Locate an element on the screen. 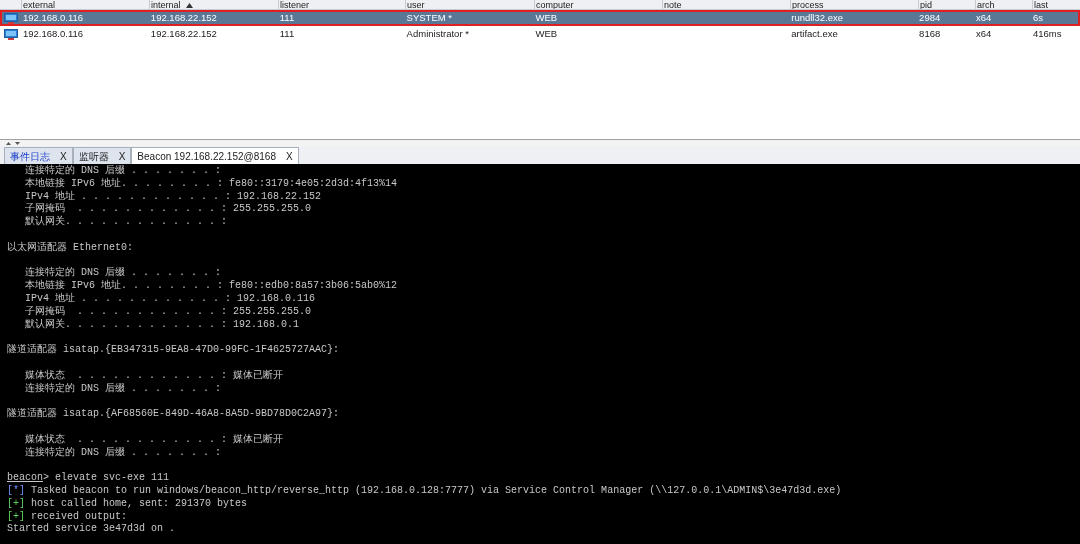  console-line: 本地链接 IPv6 地址. . . . . . . . : fe80::3179:4e05:2d3d:4f13%14 is located at coordinates (211, 183).